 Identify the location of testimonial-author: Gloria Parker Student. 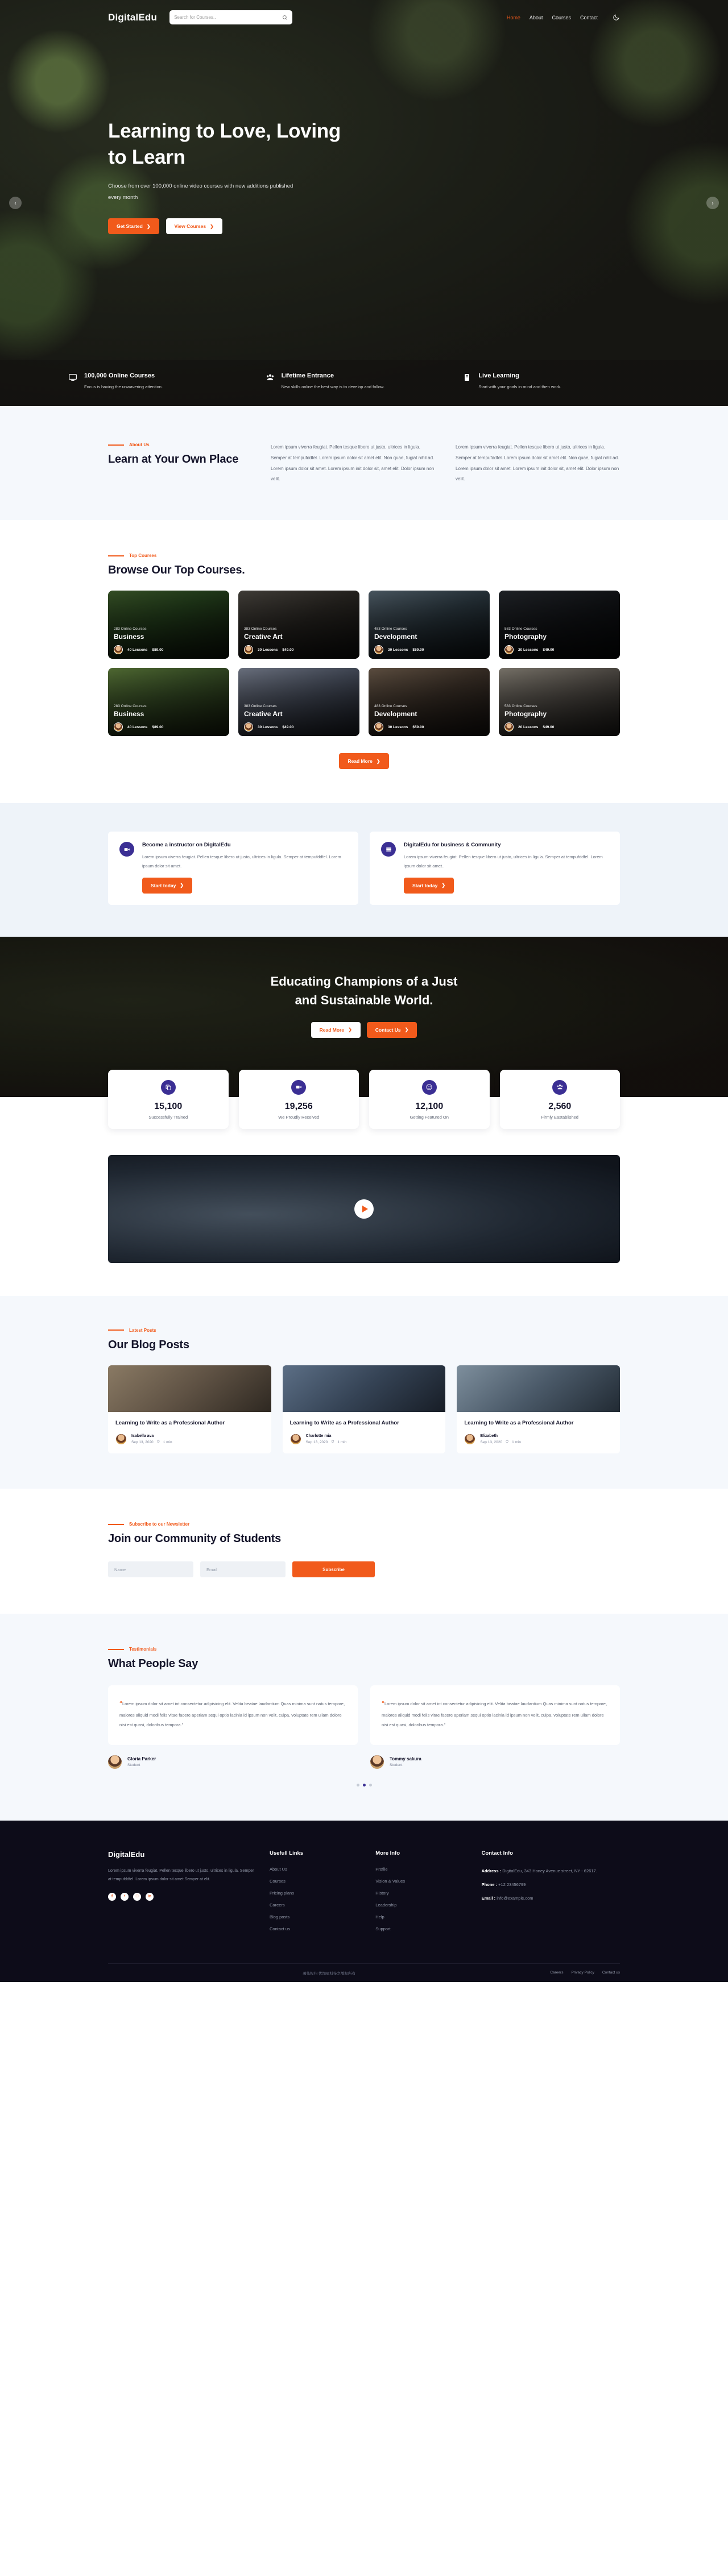
(233, 1762).